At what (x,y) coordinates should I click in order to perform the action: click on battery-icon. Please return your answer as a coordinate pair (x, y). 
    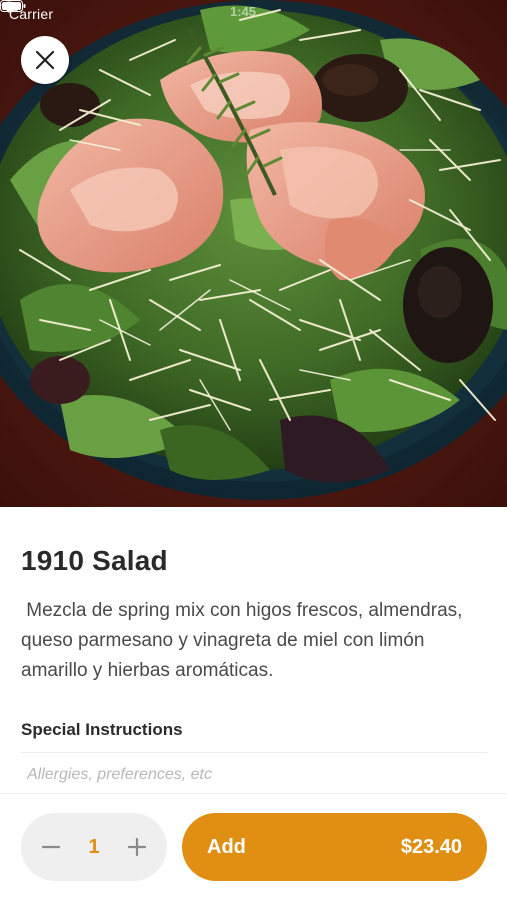
    Looking at the image, I should click on (13, 6).